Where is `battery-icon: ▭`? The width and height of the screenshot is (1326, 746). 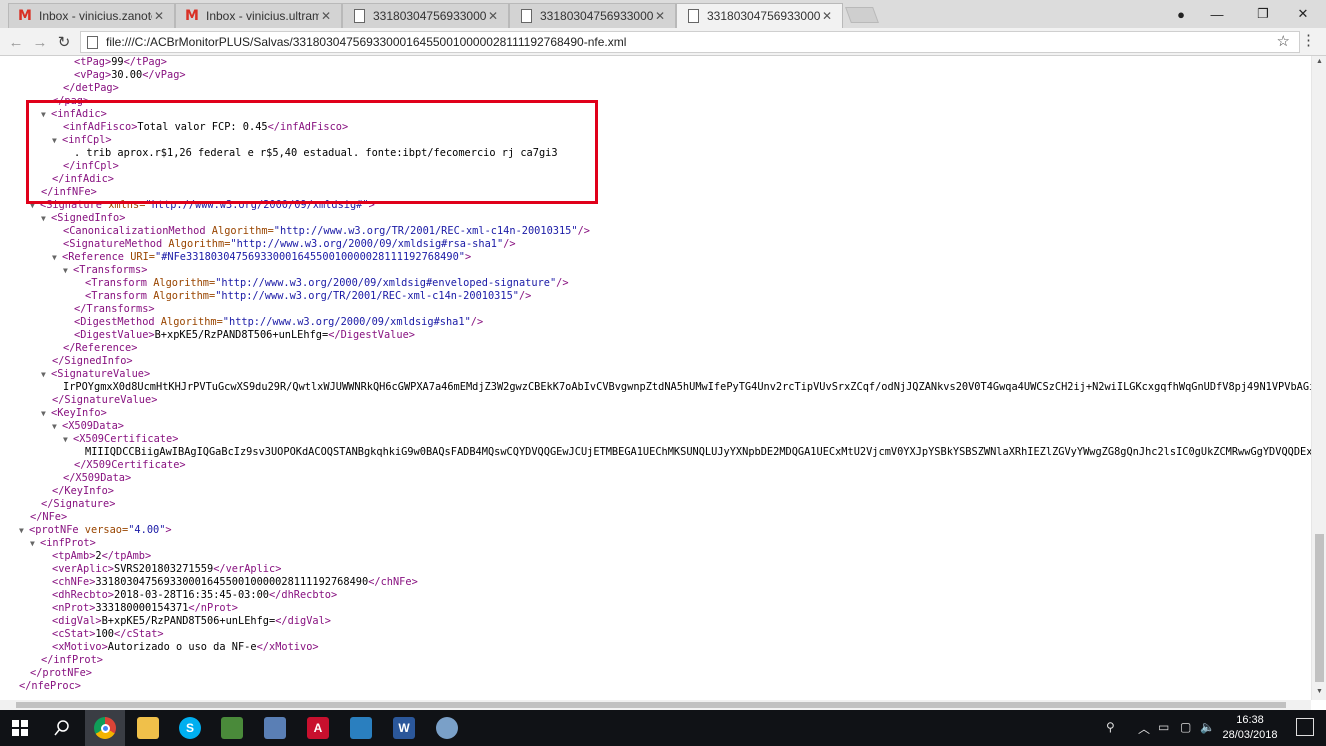
battery-icon: ▭ is located at coordinates (1163, 727).